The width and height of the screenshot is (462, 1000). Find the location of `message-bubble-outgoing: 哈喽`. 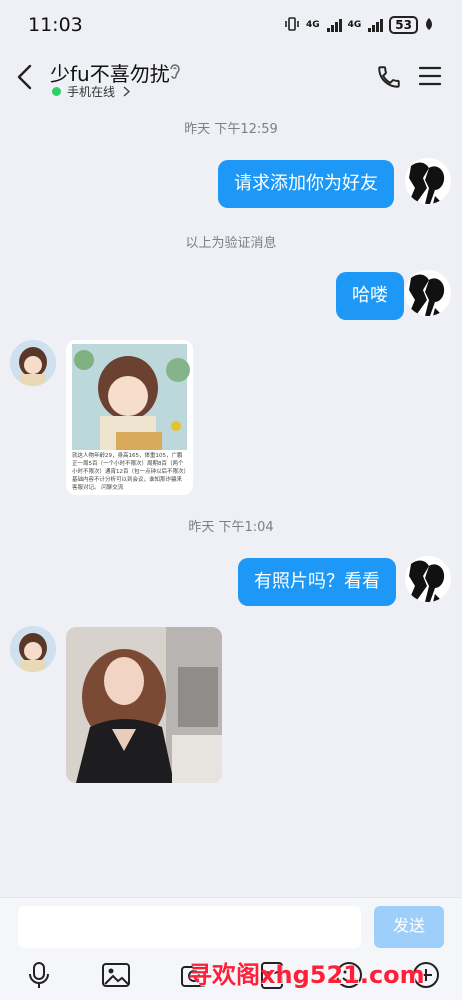

message-bubble-outgoing: 哈喽 is located at coordinates (370, 296).